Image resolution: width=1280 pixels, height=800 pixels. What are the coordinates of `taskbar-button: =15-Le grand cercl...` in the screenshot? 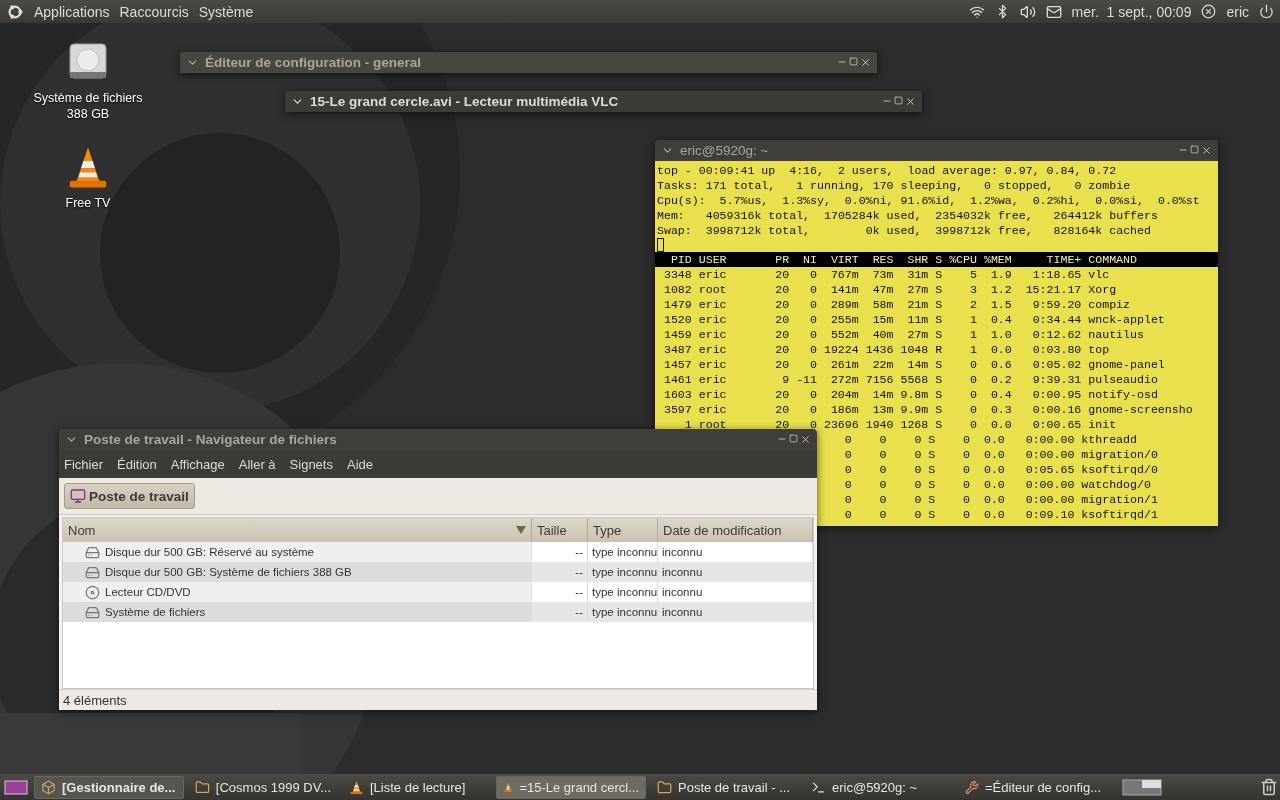 It's located at (571, 787).